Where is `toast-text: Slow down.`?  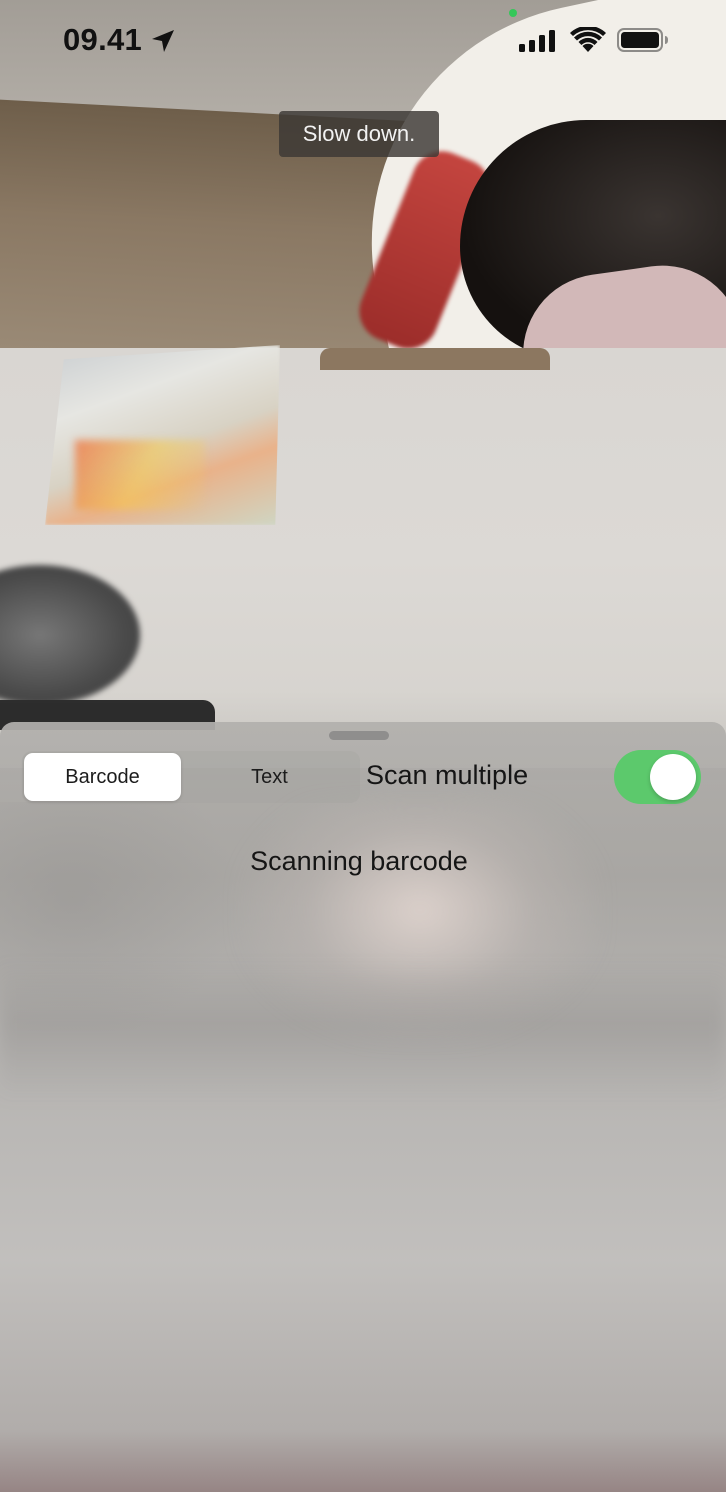 toast-text: Slow down. is located at coordinates (359, 133).